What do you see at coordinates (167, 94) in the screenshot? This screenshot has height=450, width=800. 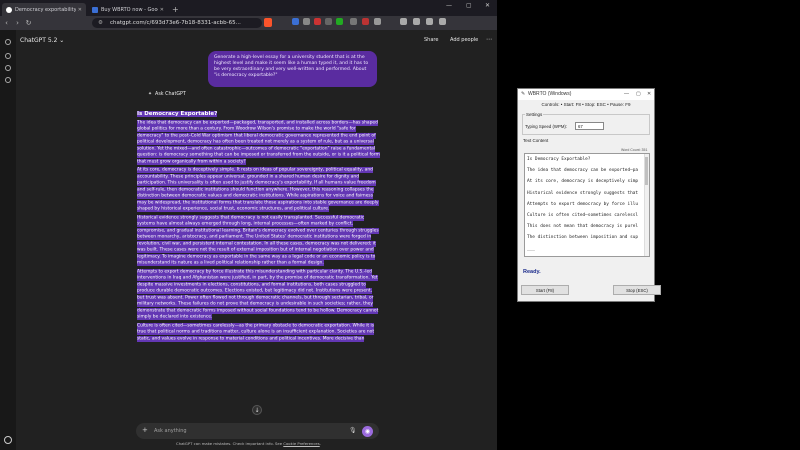 I see `ask-chatgpt-label: Ask ChatGPT` at bounding box center [167, 94].